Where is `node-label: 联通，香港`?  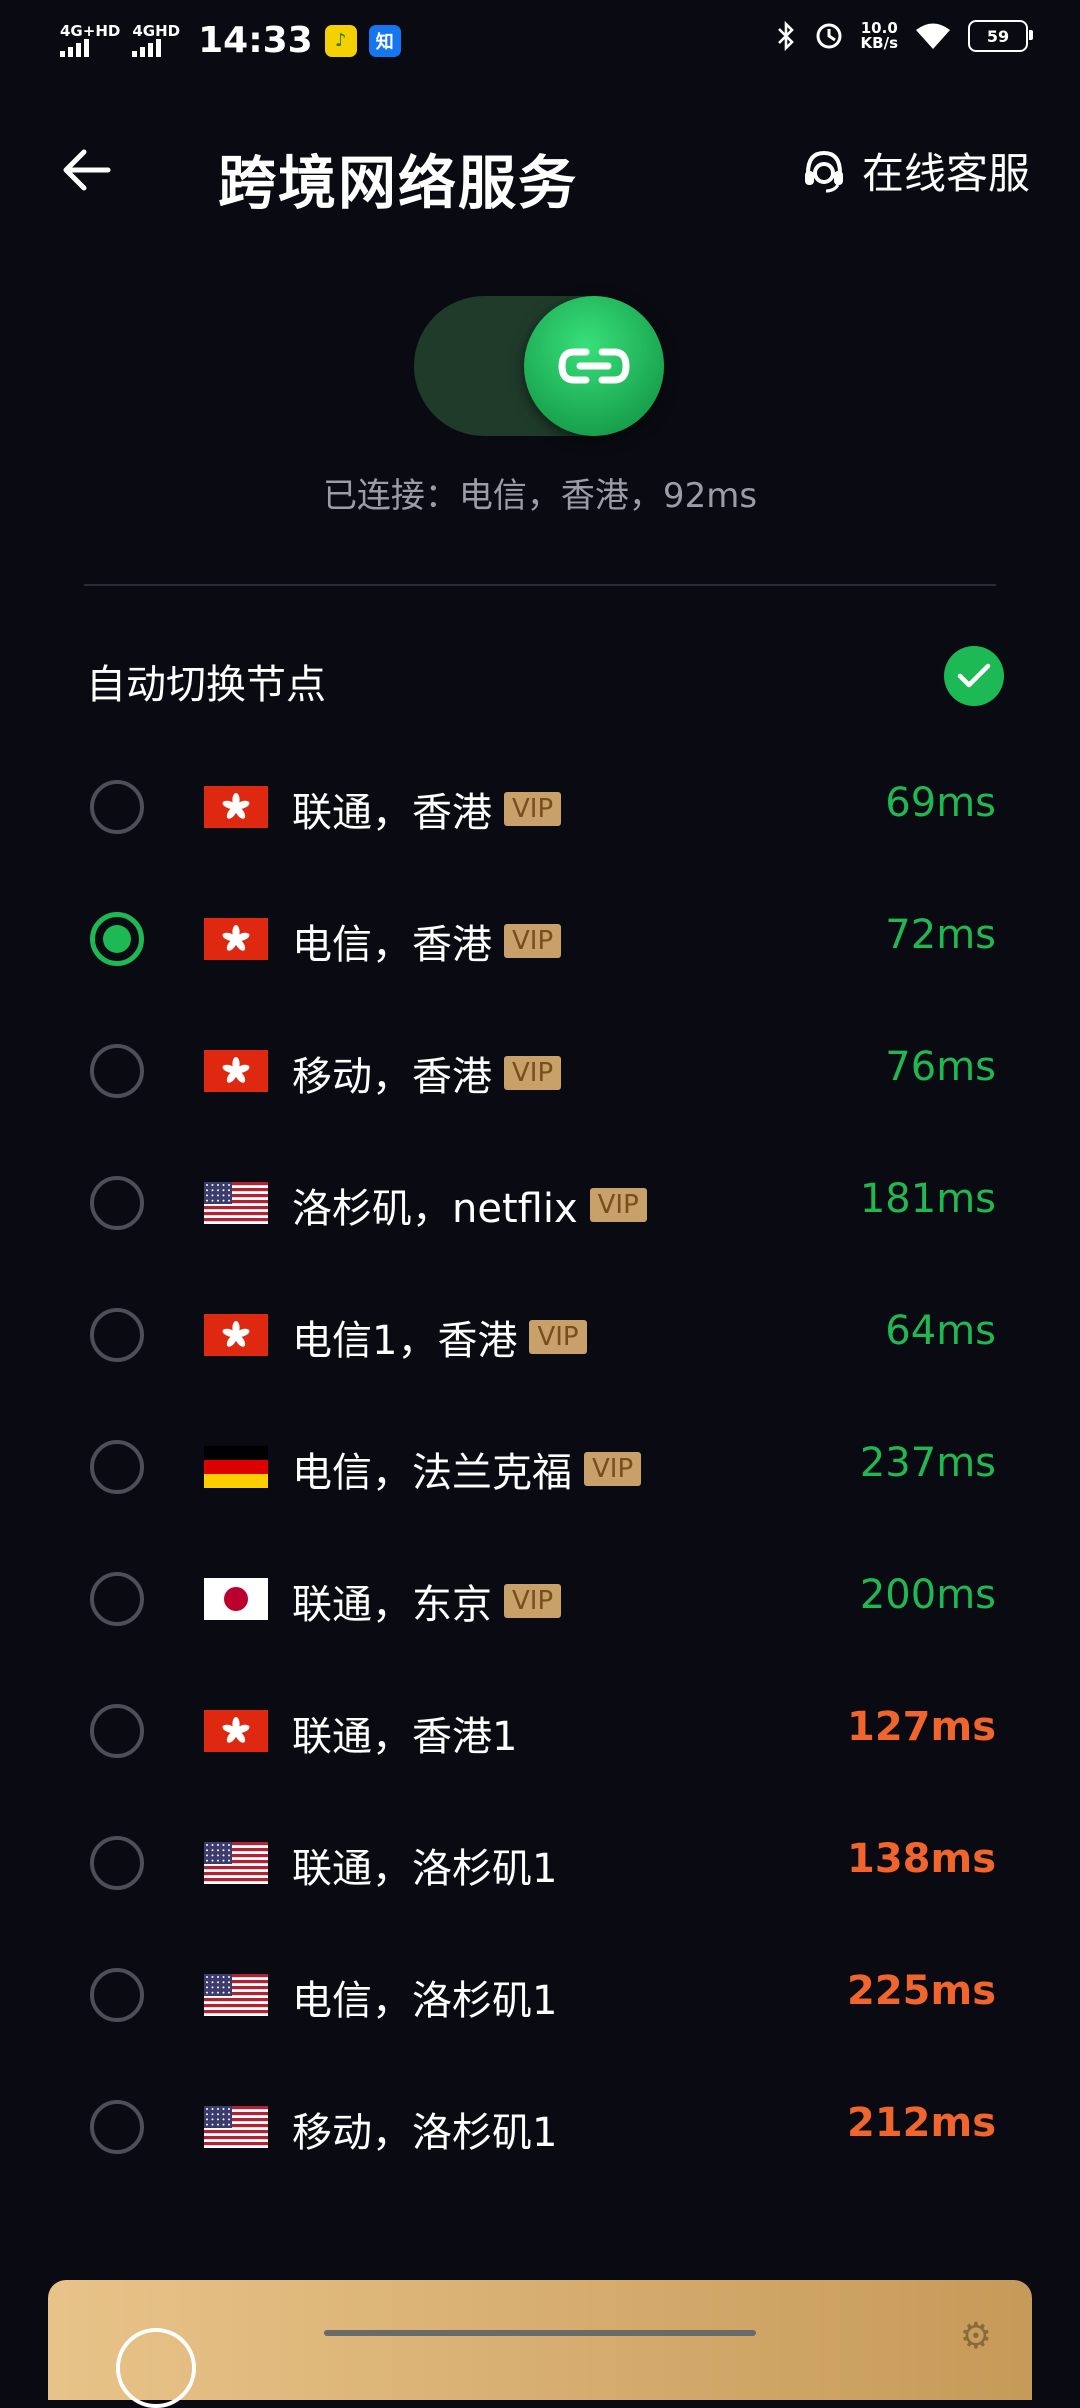 node-label: 联通，香港 is located at coordinates (392, 813).